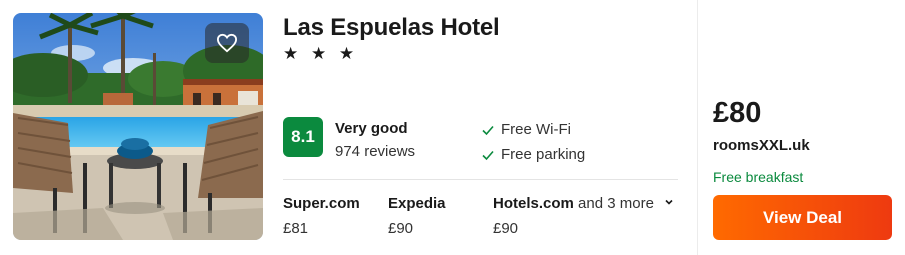  Describe the element at coordinates (616, 203) in the screenshot. I see `more-providers-toggle: and 3 more` at that location.